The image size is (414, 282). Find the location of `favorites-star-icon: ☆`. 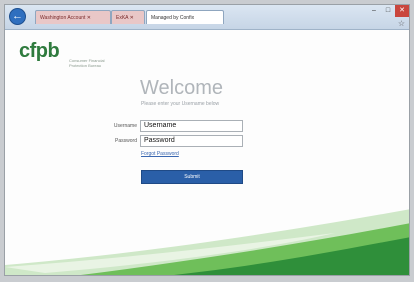

favorites-star-icon: ☆ is located at coordinates (401, 23).